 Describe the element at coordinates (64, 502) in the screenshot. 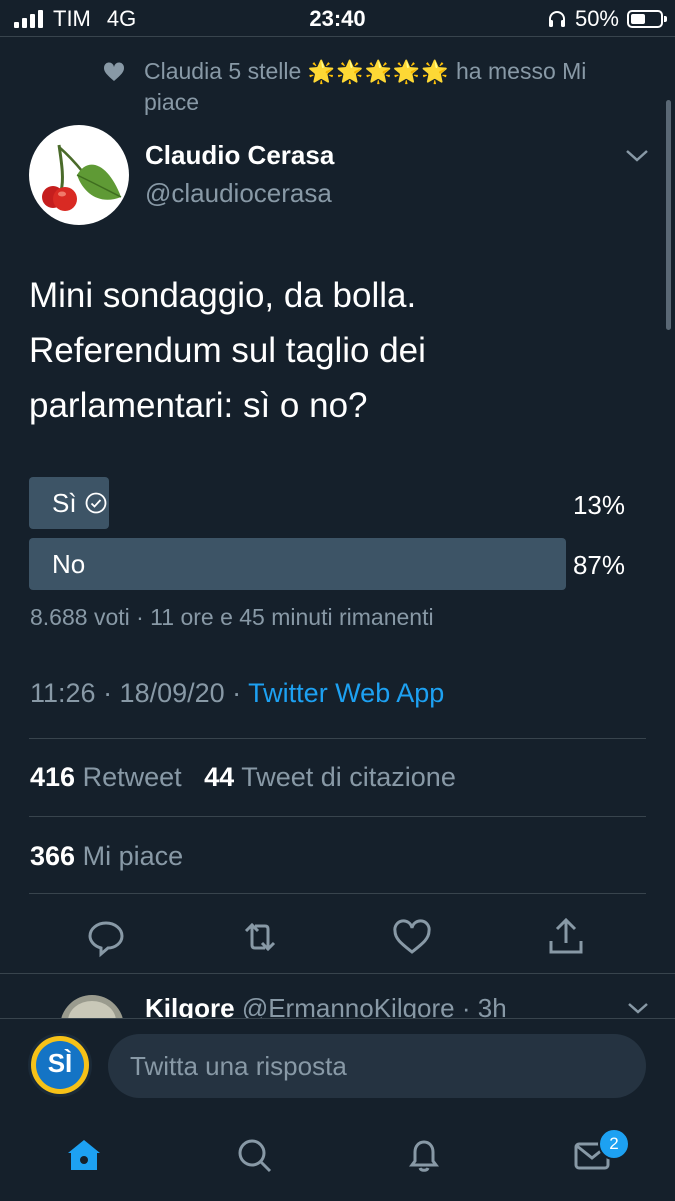

I see `poll-option-label: Sì` at that location.